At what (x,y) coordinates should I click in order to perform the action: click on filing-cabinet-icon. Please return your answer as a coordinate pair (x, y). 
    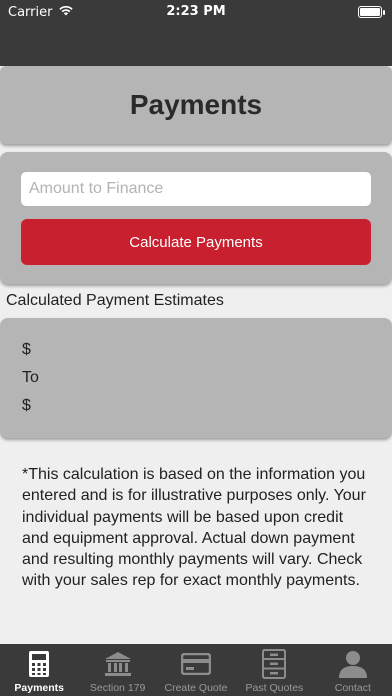
    Looking at the image, I should click on (274, 664).